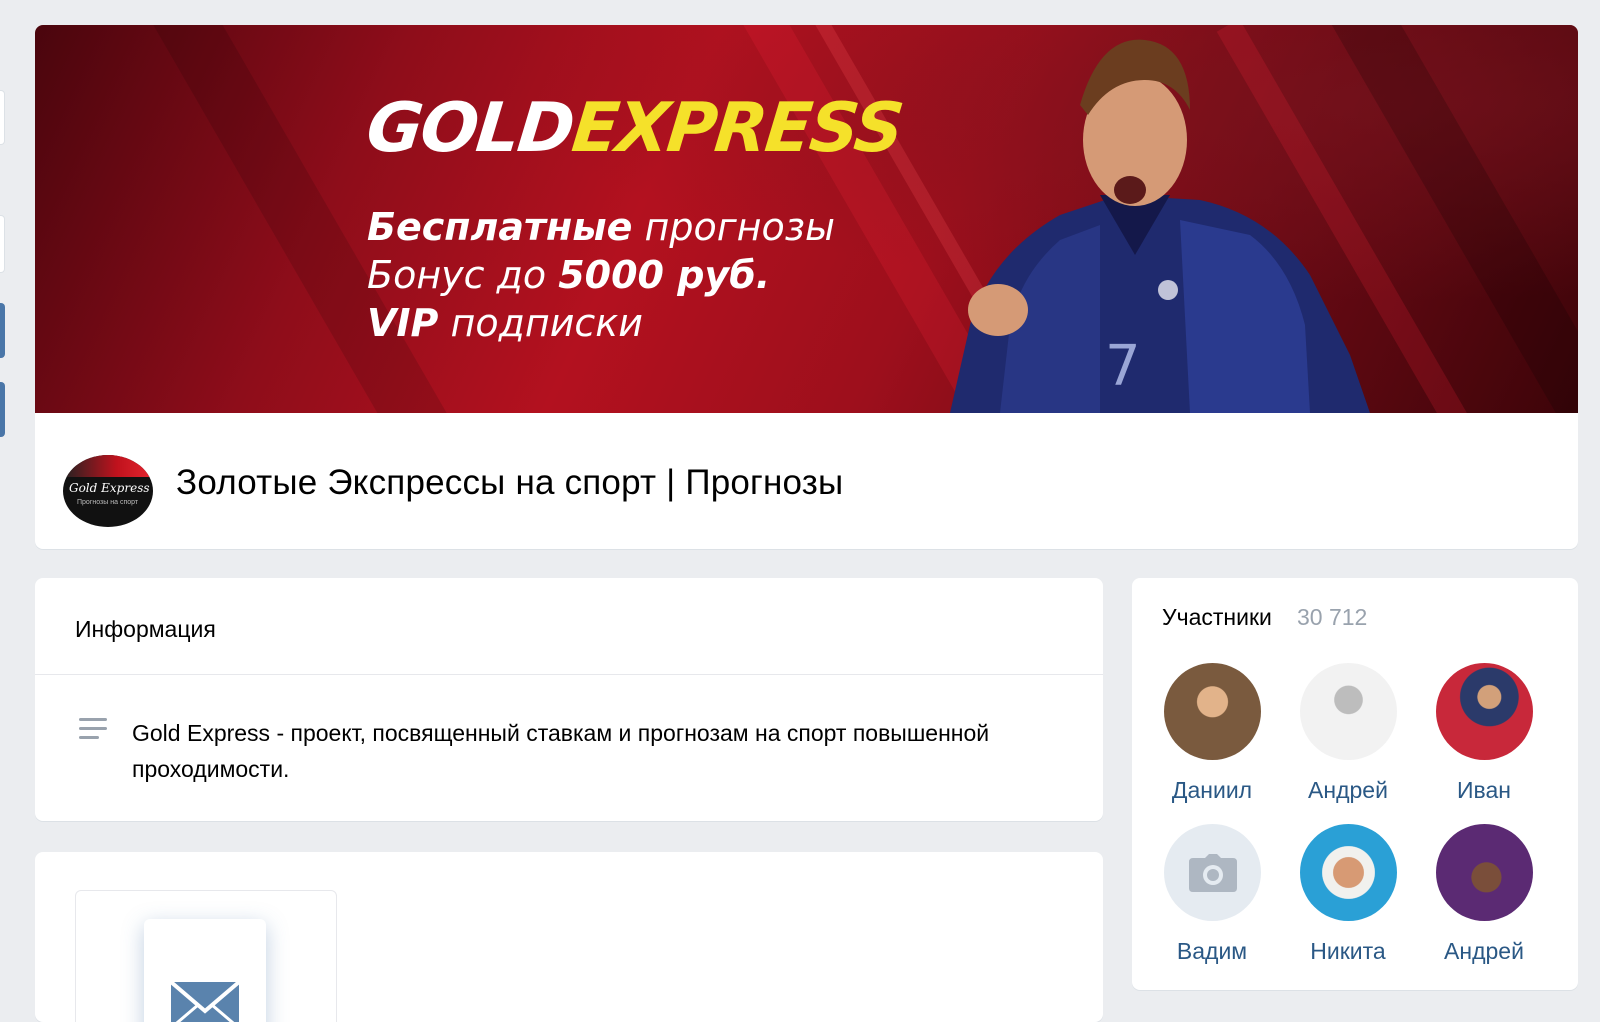 This screenshot has height=1022, width=1600. I want to click on avatar-text: Gold Express, so click(109, 488).